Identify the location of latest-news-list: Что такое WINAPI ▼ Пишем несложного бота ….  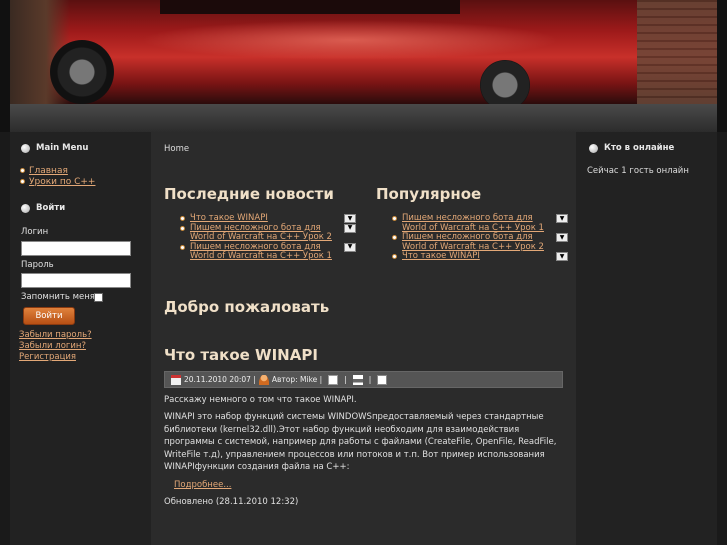
(264, 237).